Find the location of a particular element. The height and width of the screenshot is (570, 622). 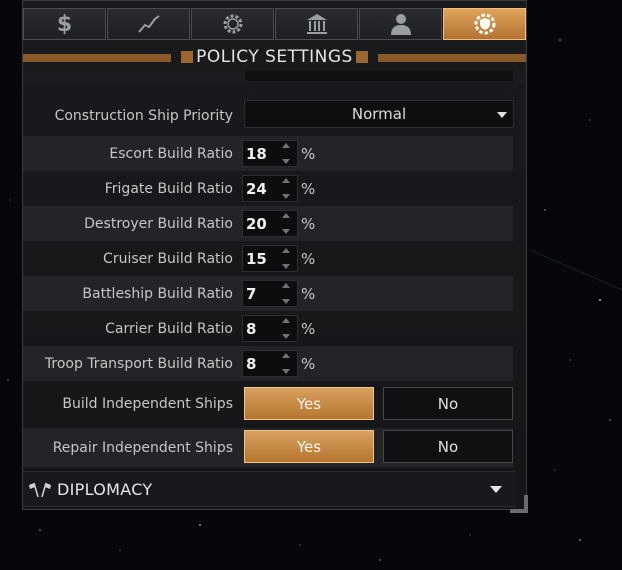

escort-ratio-stepper: 18 is located at coordinates (270, 153).